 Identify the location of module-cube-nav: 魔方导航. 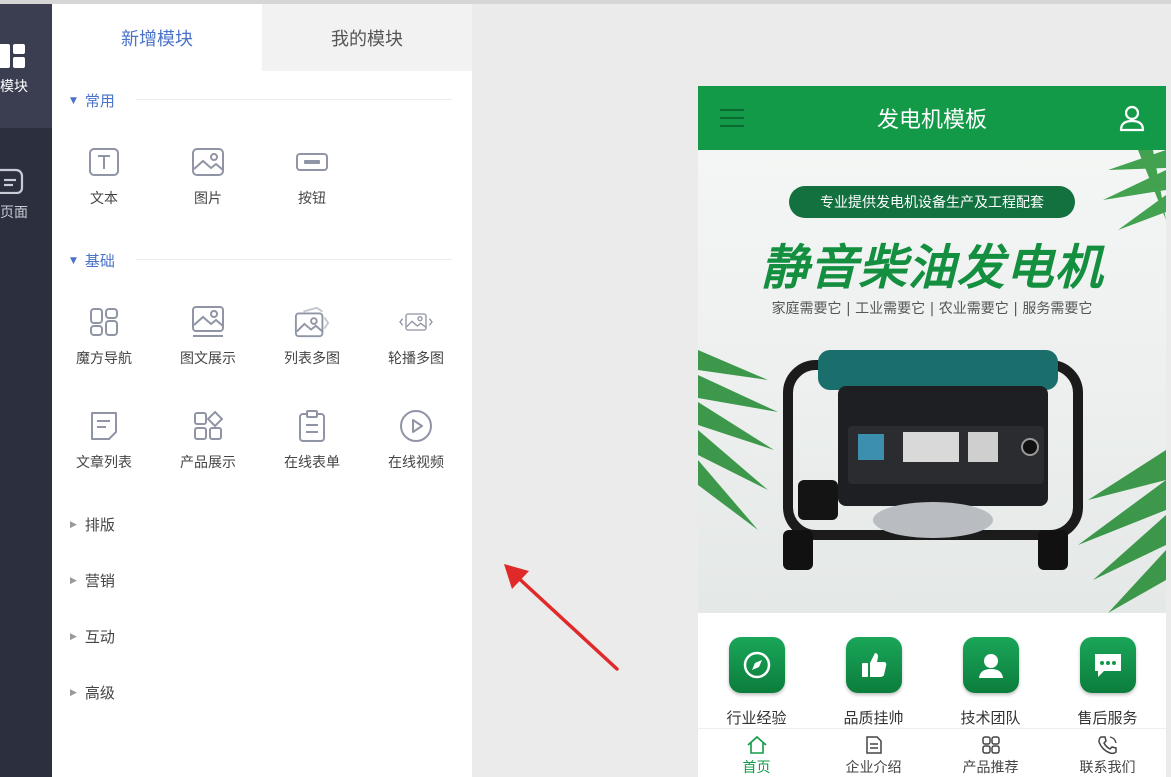
(104, 336).